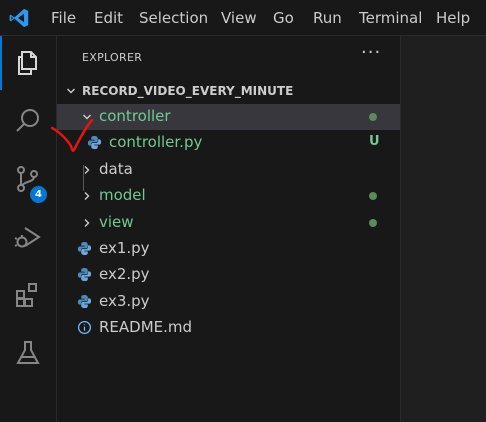 The image size is (486, 422). I want to click on activity-extensions, so click(28, 295).